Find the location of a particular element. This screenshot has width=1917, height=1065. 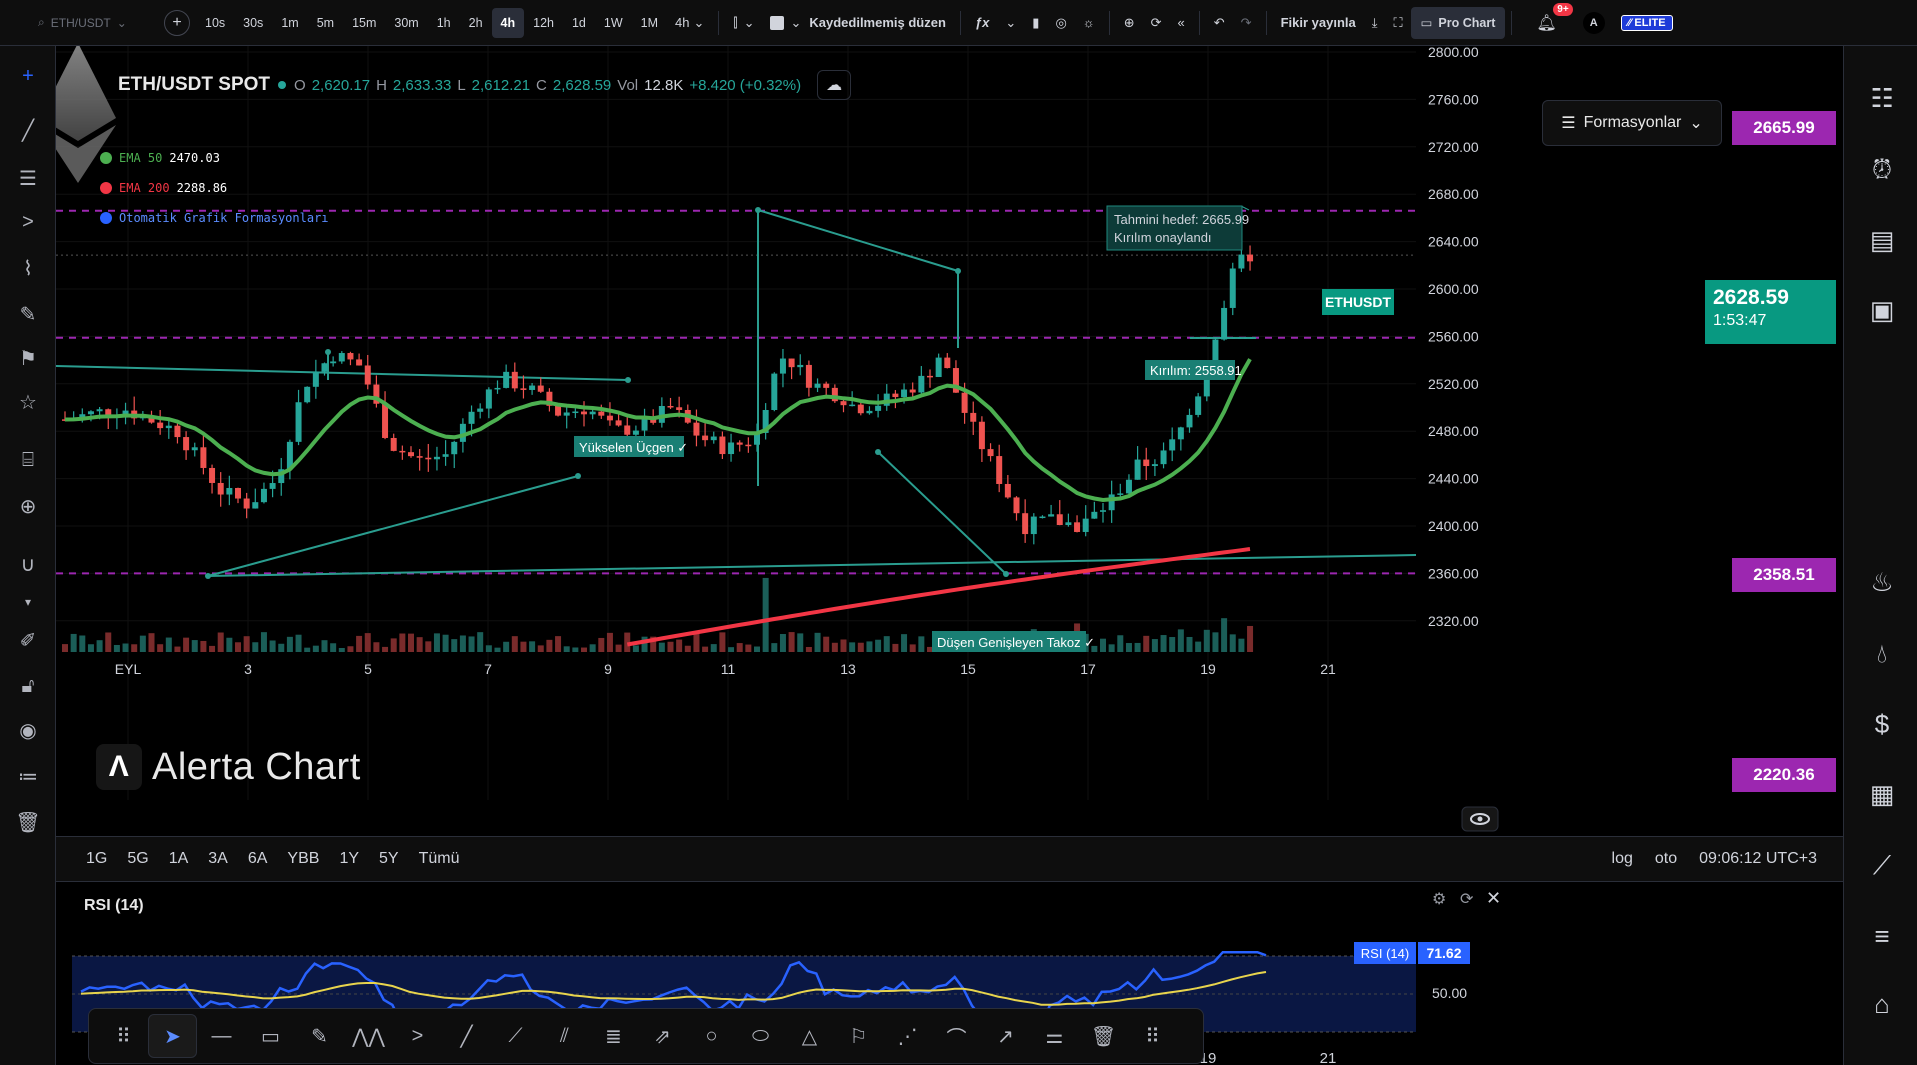

range-5d: 5G is located at coordinates (137, 859).